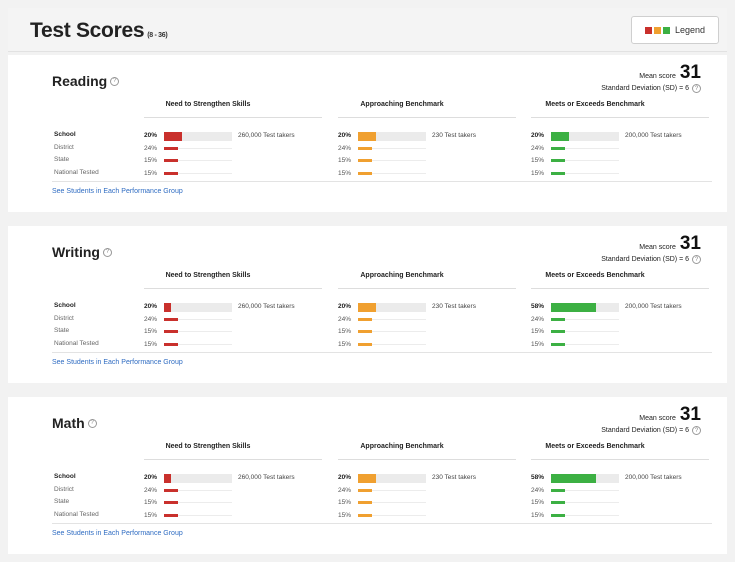  What do you see at coordinates (76, 514) in the screenshot?
I see `row-label-national-tested: National Tested` at bounding box center [76, 514].